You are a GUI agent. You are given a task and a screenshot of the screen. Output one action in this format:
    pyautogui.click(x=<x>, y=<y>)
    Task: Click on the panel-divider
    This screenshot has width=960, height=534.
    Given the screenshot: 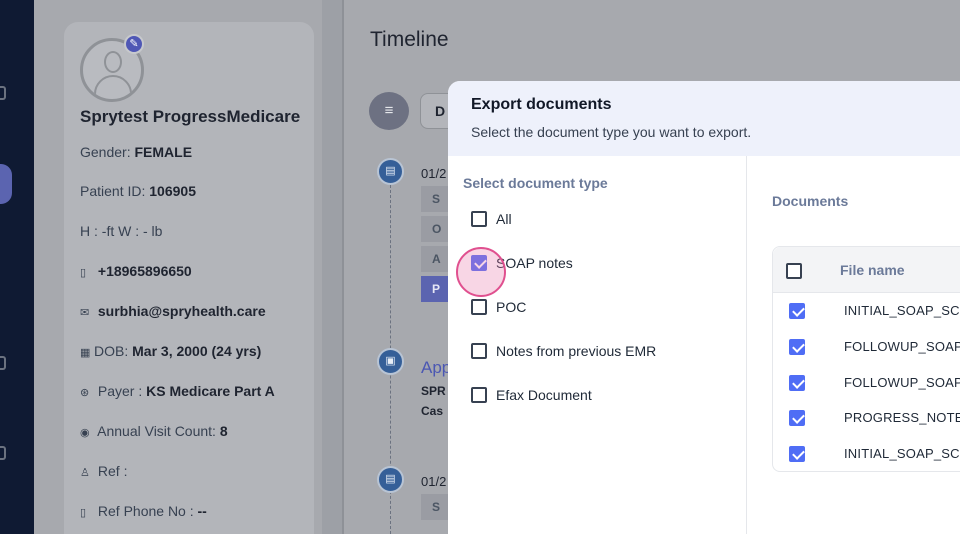 What is the action you would take?
    pyautogui.click(x=333, y=267)
    